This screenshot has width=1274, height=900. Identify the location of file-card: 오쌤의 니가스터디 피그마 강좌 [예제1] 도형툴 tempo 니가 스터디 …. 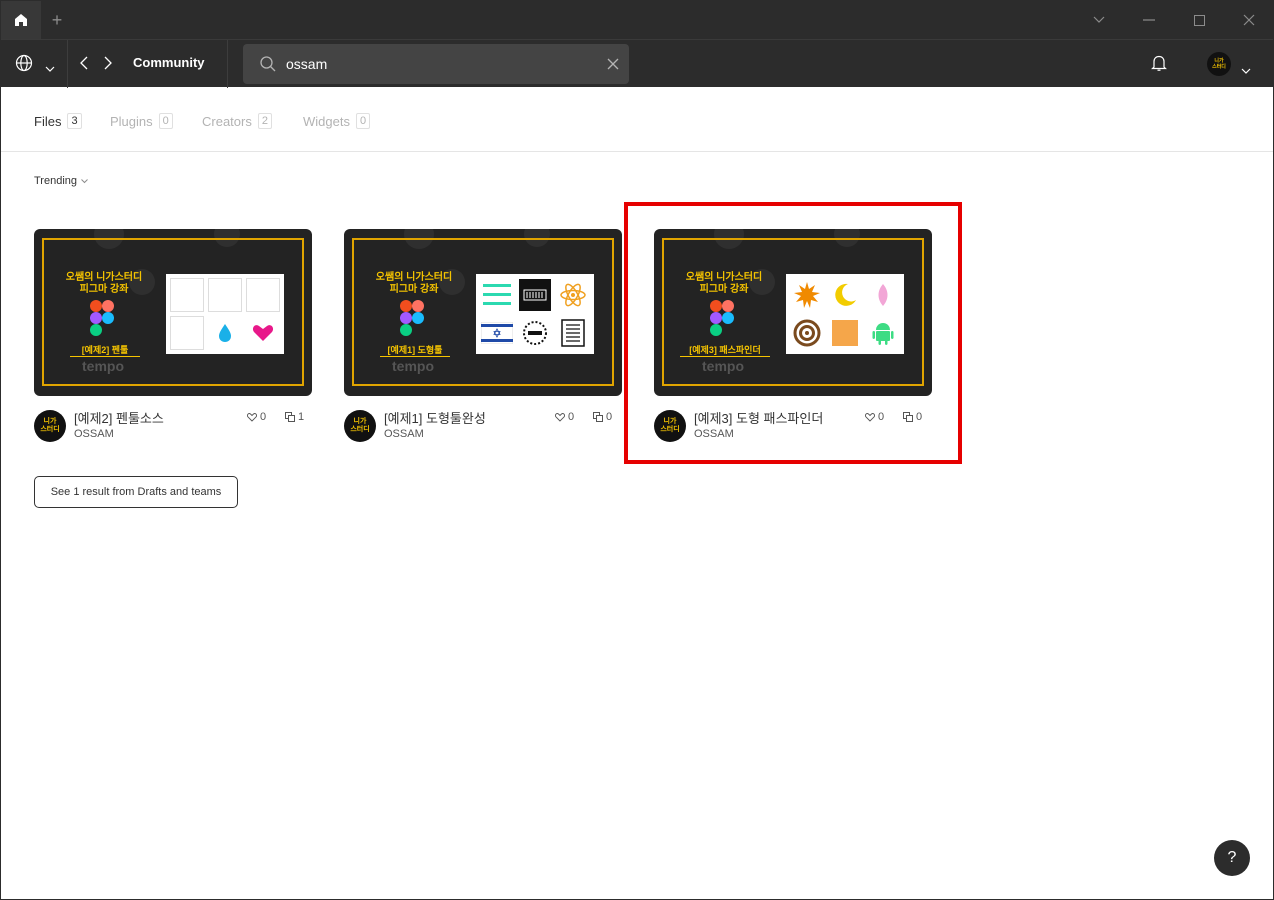
(483, 338).